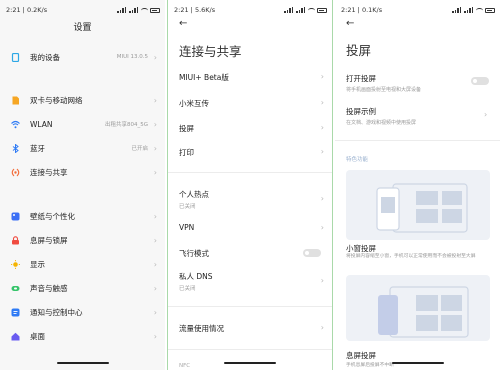 The height and width of the screenshot is (370, 500). Describe the element at coordinates (411, 256) in the screenshot. I see `feature-subtitle: 将投屏内容缩至小窗，手机可以正常使用而不会被投射至大屏` at that location.